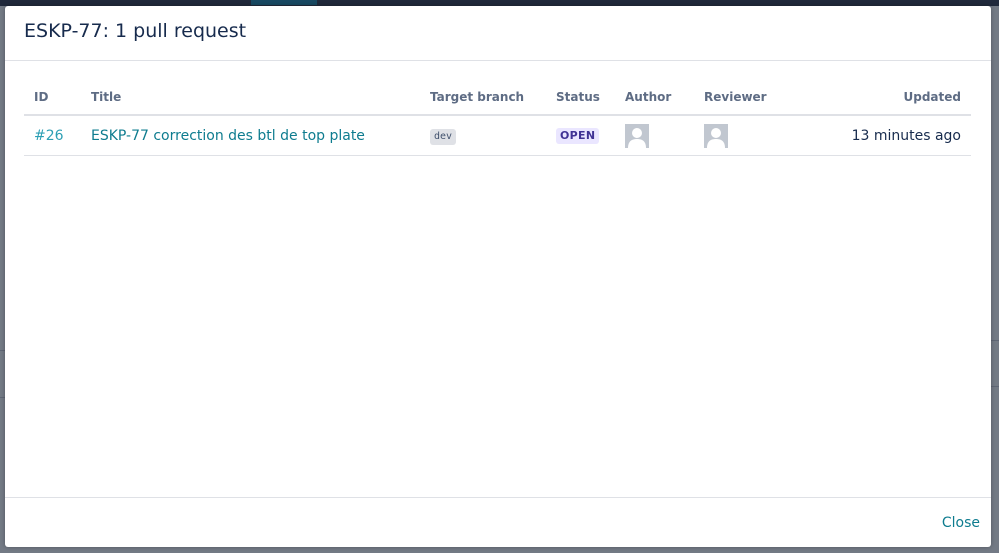  What do you see at coordinates (498, 33) in the screenshot?
I see `dialog-header: ESKP-77: 1 pull request` at bounding box center [498, 33].